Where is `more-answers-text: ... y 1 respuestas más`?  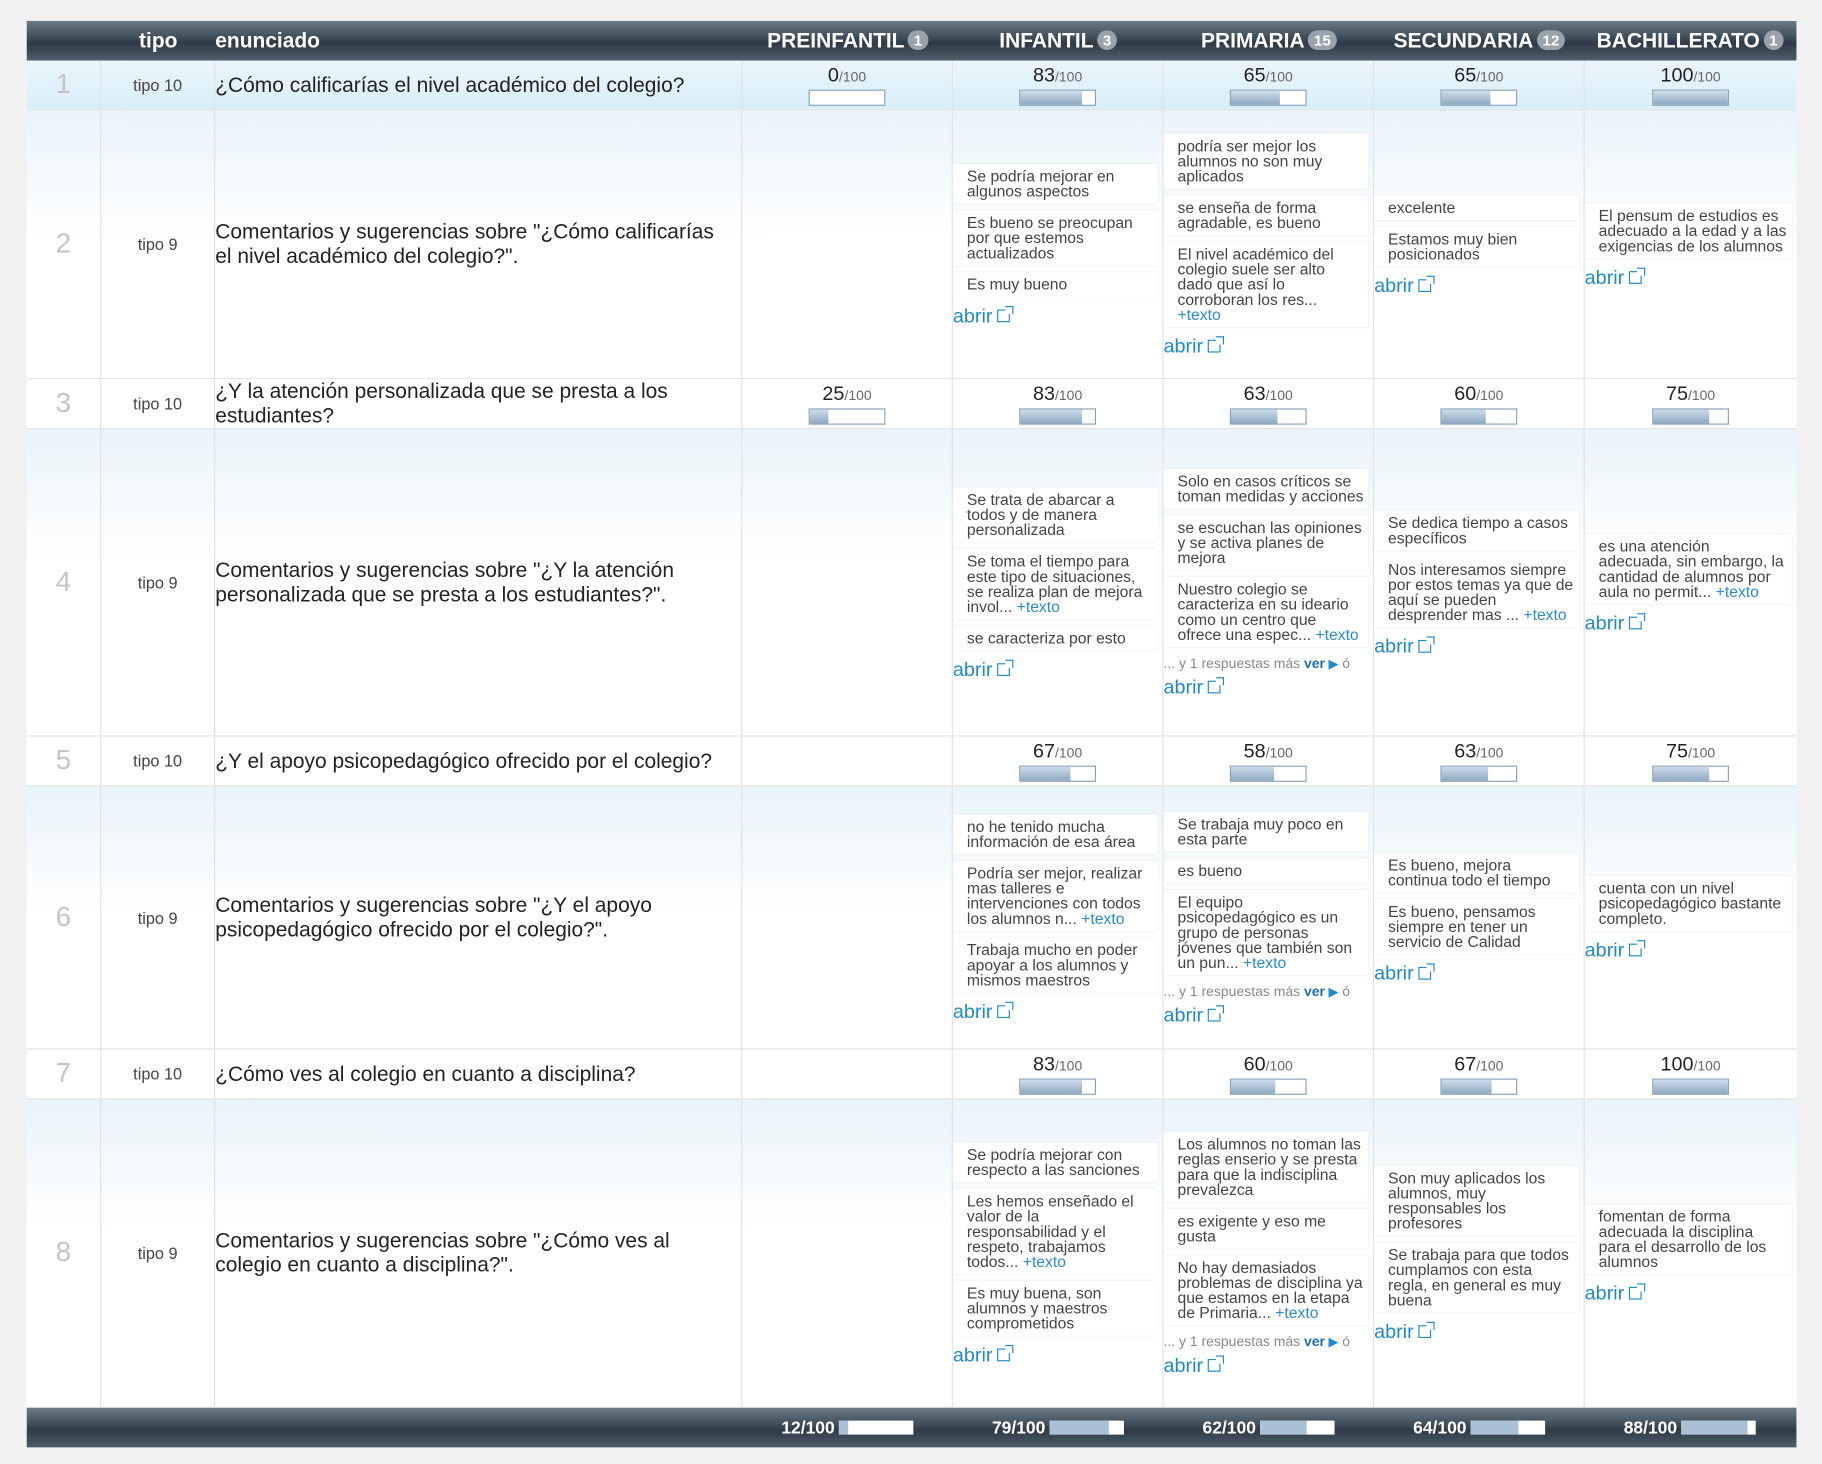 more-answers-text: ... y 1 respuestas más is located at coordinates (1233, 663).